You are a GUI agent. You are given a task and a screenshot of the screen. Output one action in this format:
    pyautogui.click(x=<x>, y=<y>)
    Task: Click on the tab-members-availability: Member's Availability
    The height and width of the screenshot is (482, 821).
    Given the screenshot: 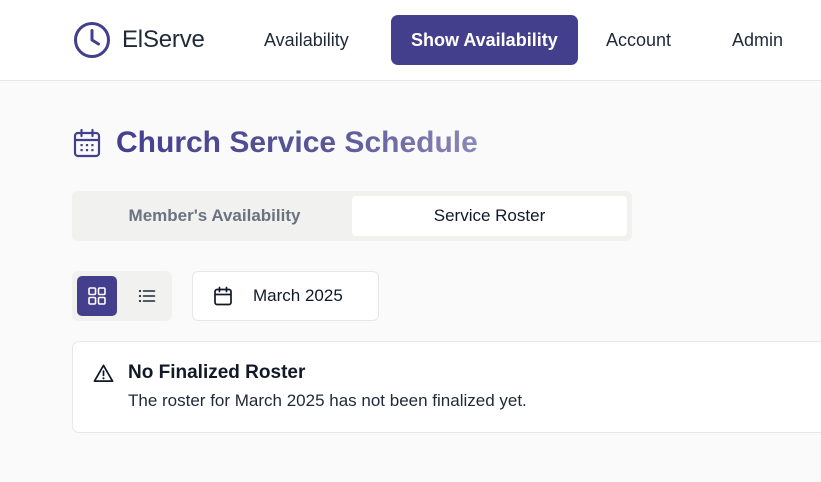 What is the action you would take?
    pyautogui.click(x=214, y=216)
    